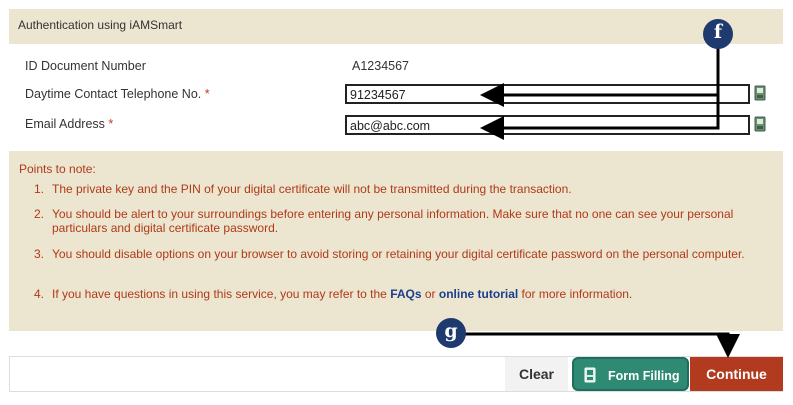 This screenshot has width=793, height=405. I want to click on arrow-to-phone, so click(600, 77).